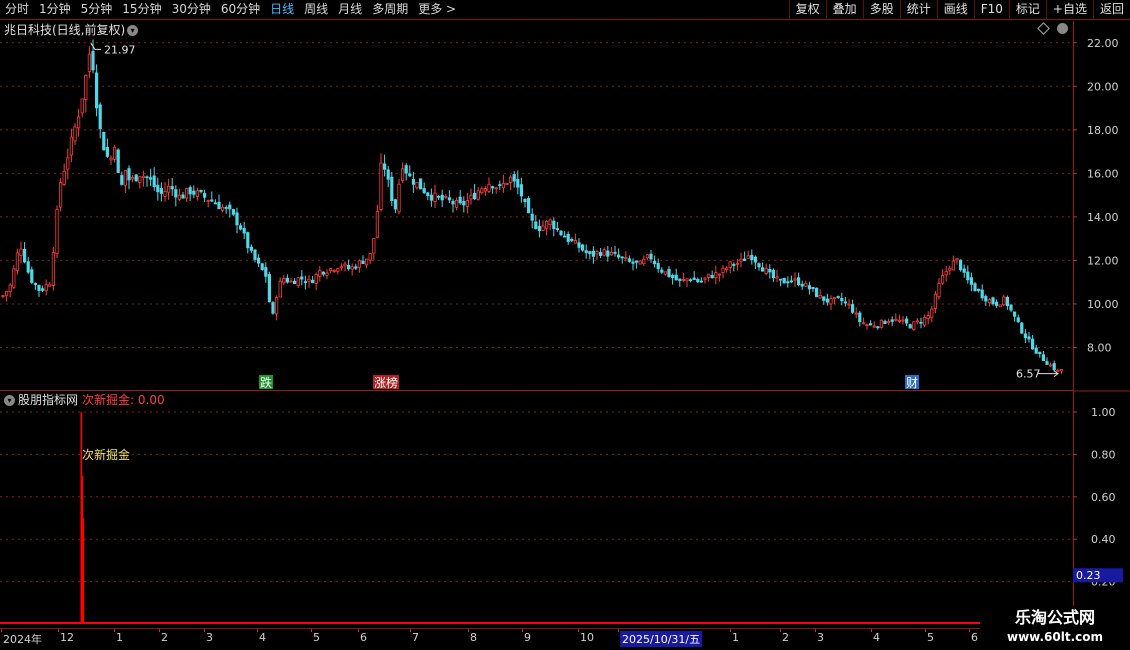 This screenshot has height=650, width=1130. I want to click on indicator-tick-label: 0.40, so click(1103, 539).